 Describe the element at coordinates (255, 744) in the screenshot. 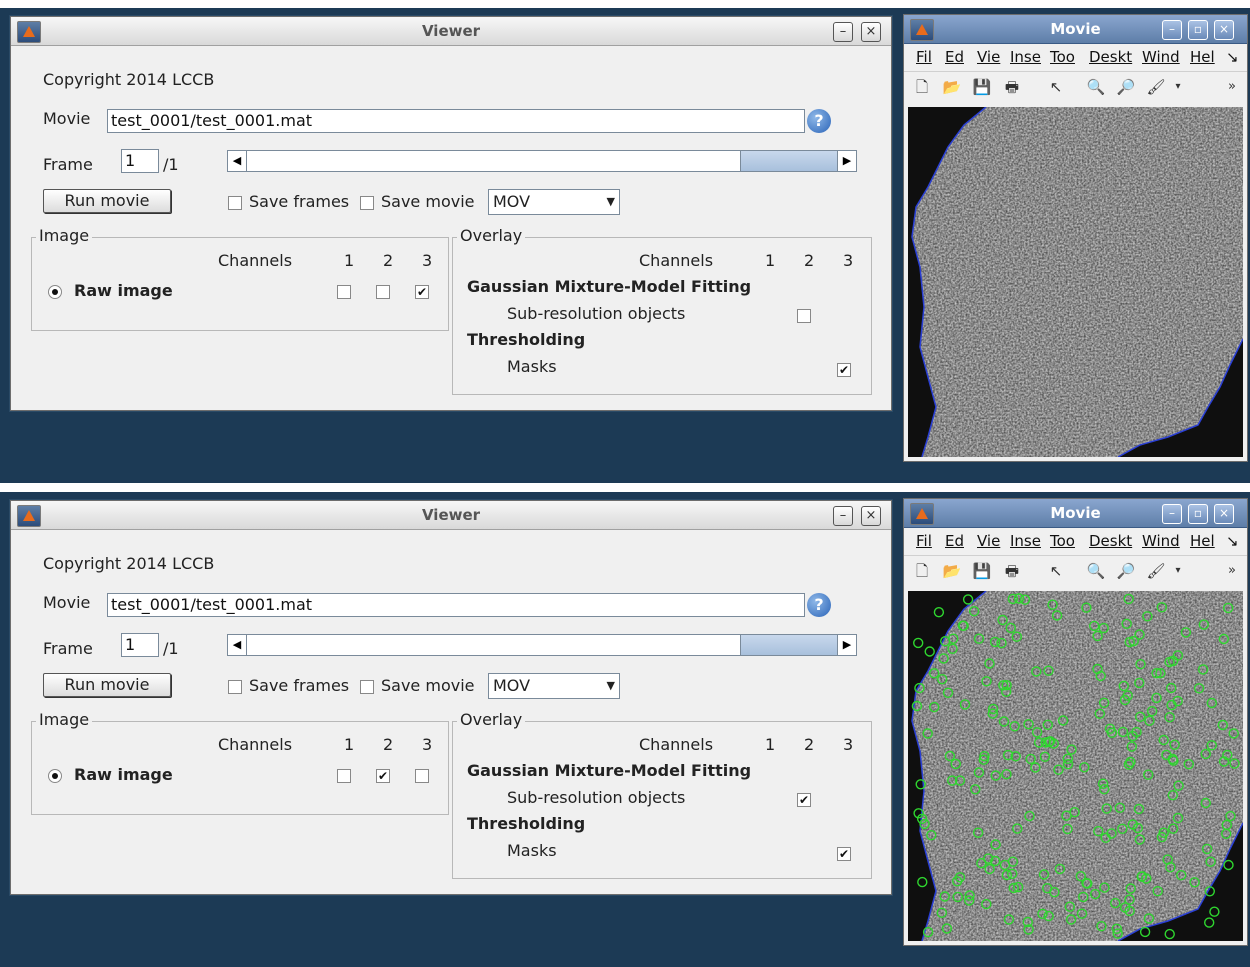

I see `image-channels-label: Channels` at that location.